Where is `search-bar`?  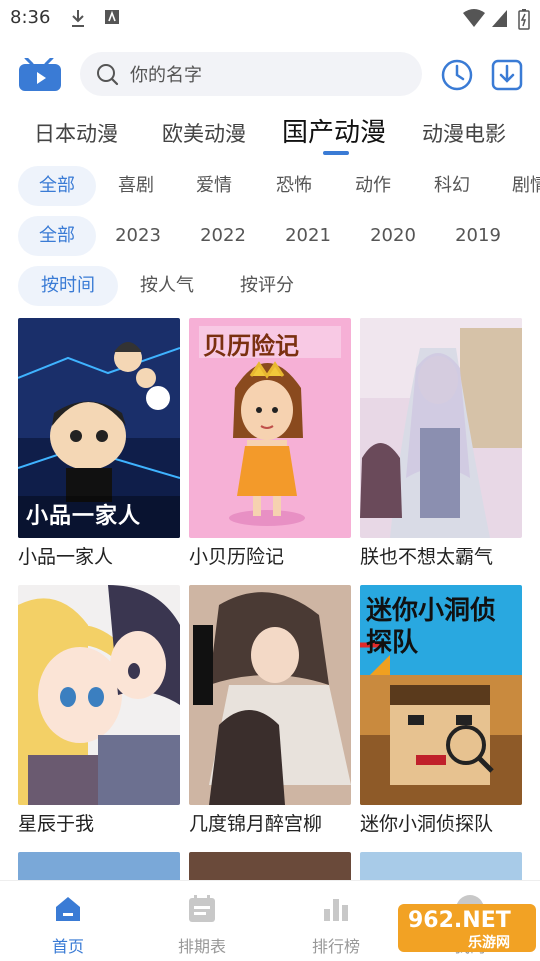
search-bar is located at coordinates (251, 74).